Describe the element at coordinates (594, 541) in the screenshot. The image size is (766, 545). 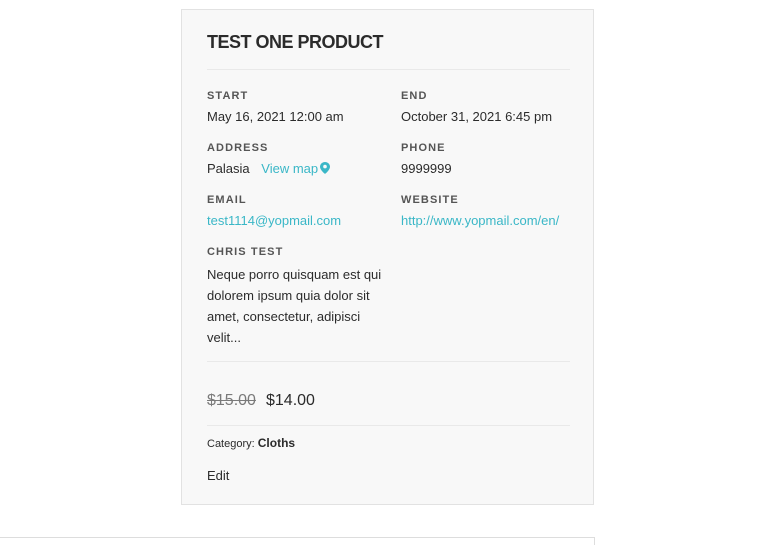
I see `next-card-side-border` at that location.